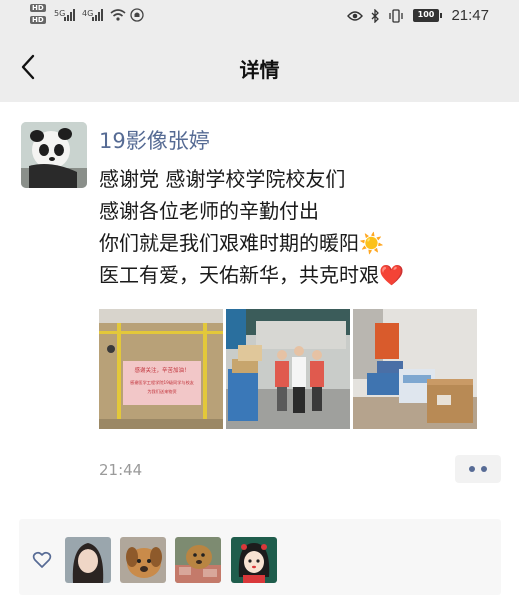  I want to click on nav-header: 详情, so click(259, 67).